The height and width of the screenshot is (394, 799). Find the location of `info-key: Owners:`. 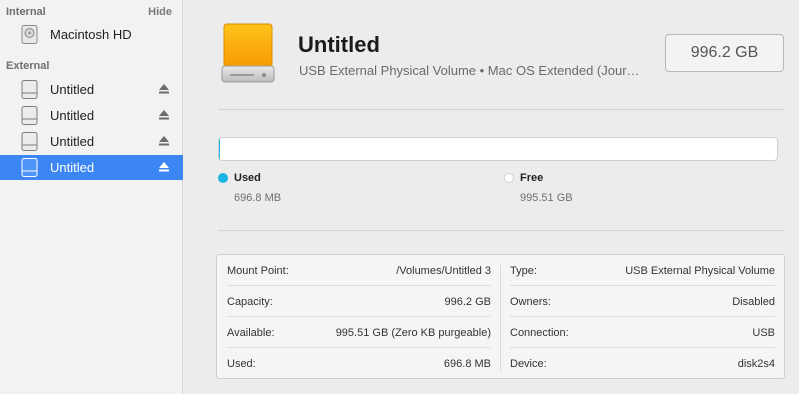

info-key: Owners: is located at coordinates (530, 302).